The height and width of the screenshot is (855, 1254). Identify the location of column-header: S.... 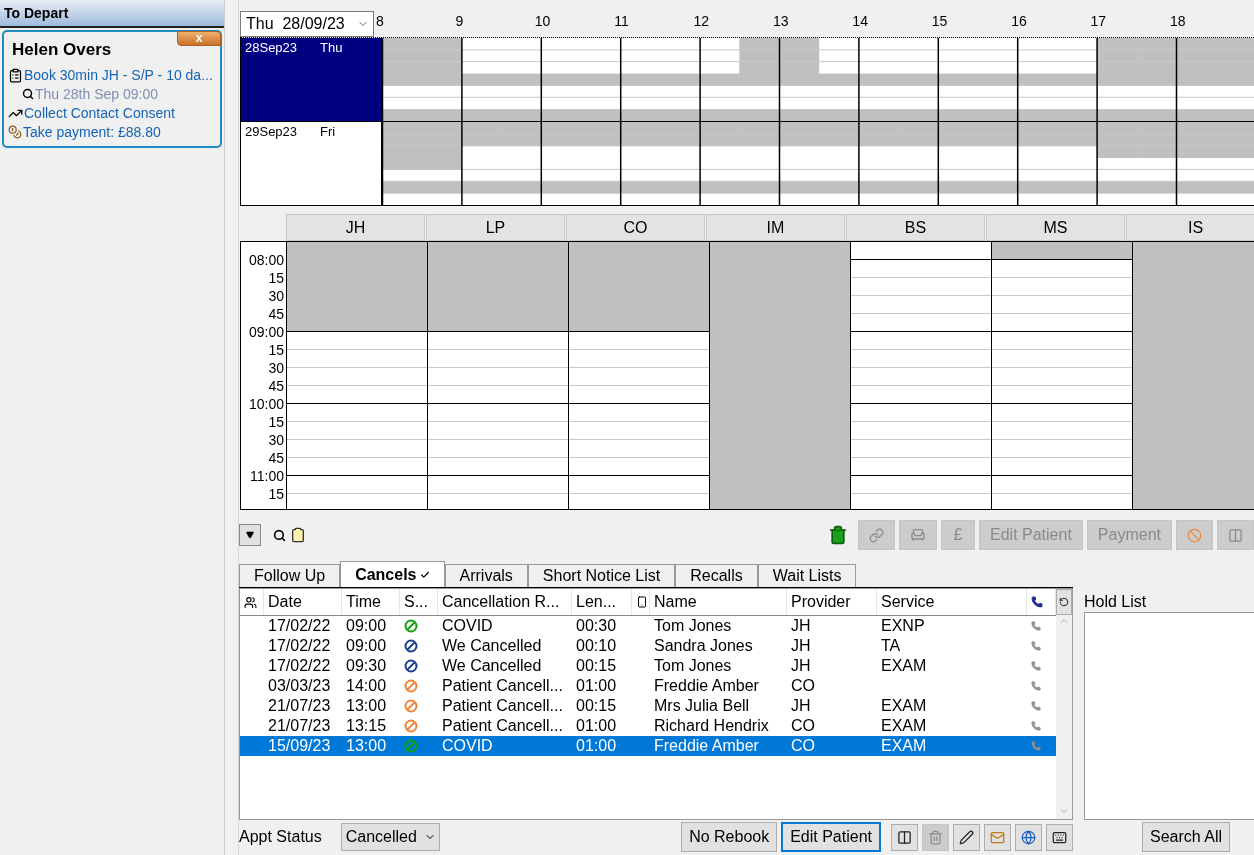
(419, 602).